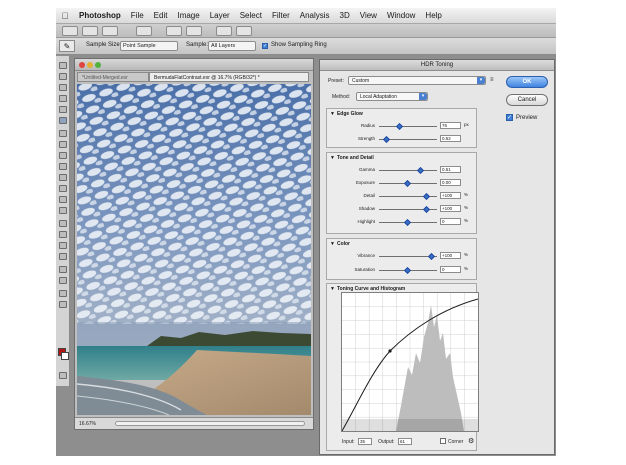  I want to click on rotate-view-icon, so click(194, 31).